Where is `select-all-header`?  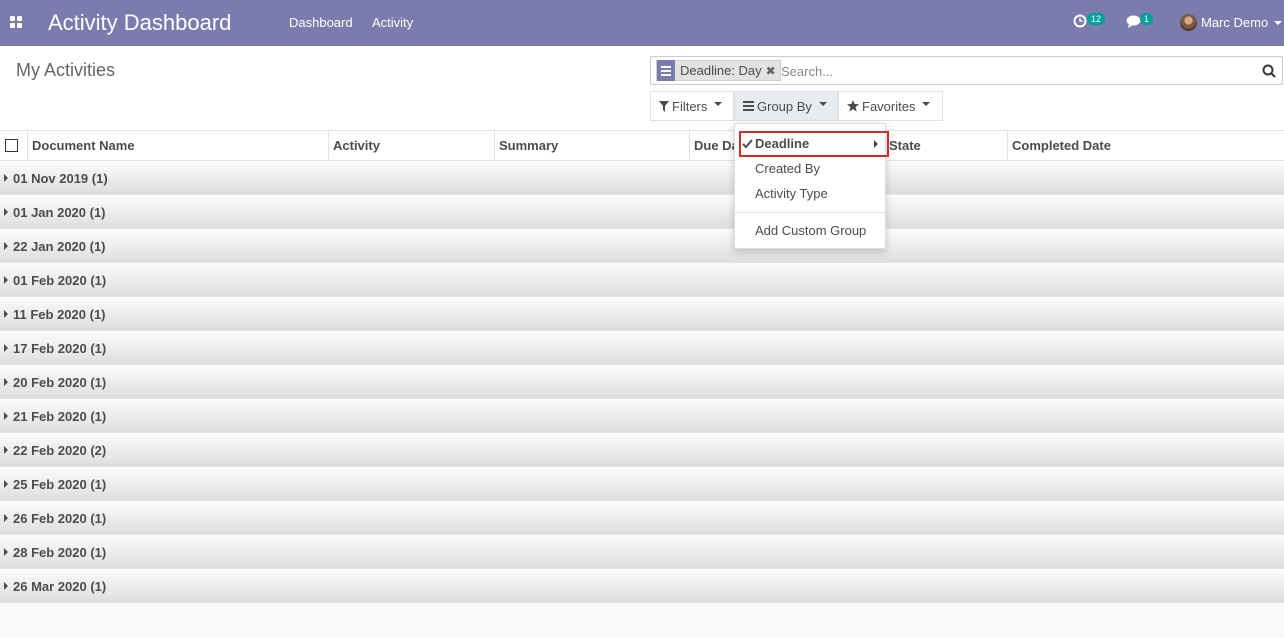 select-all-header is located at coordinates (13, 146).